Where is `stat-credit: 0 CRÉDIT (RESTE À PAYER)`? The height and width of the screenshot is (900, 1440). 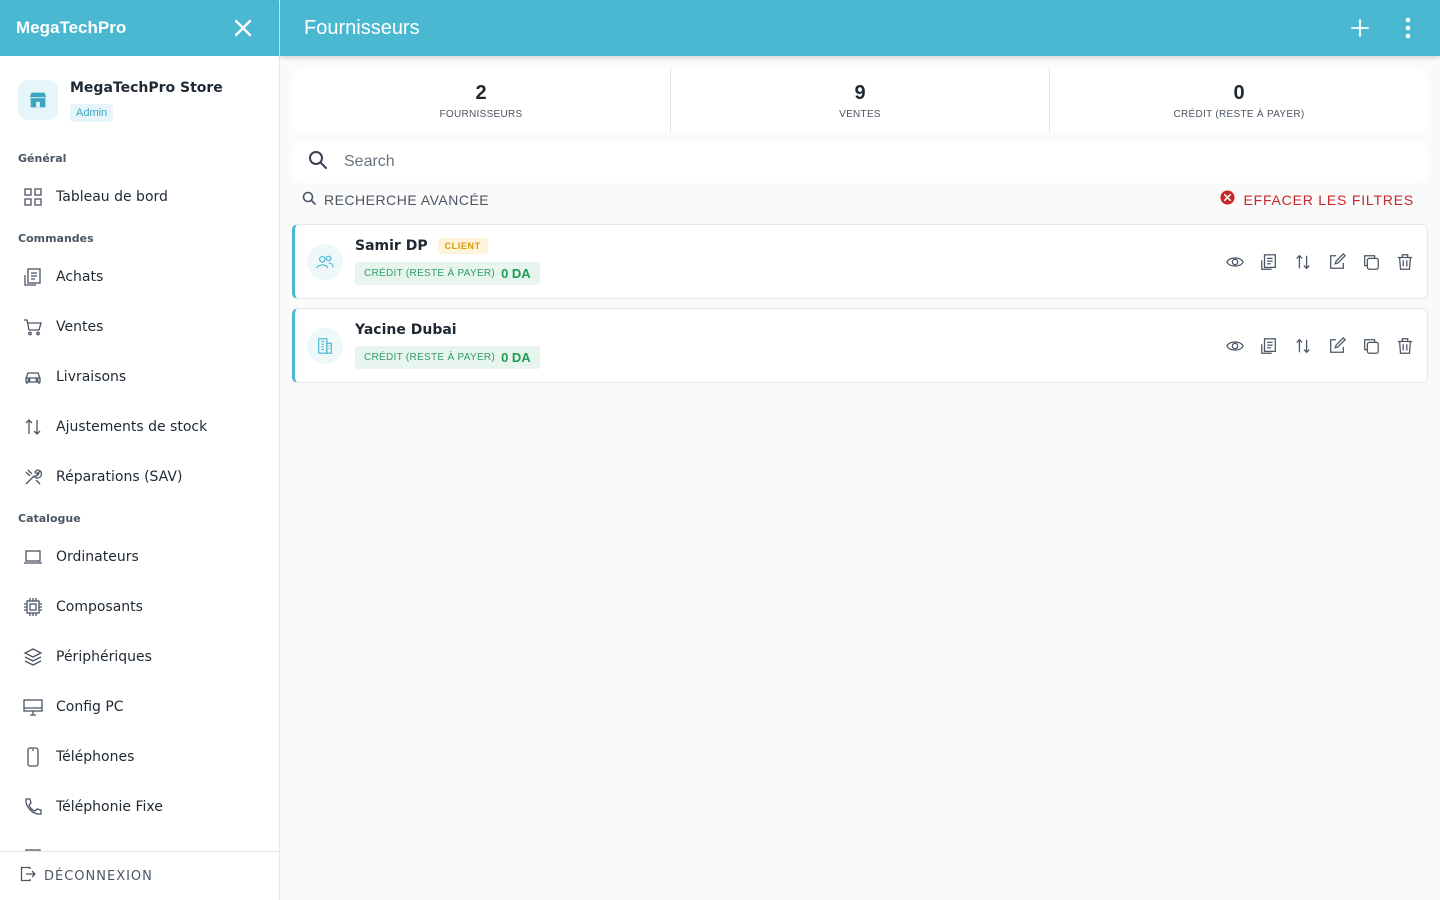 stat-credit: 0 CRÉDIT (RESTE À PAYER) is located at coordinates (1239, 100).